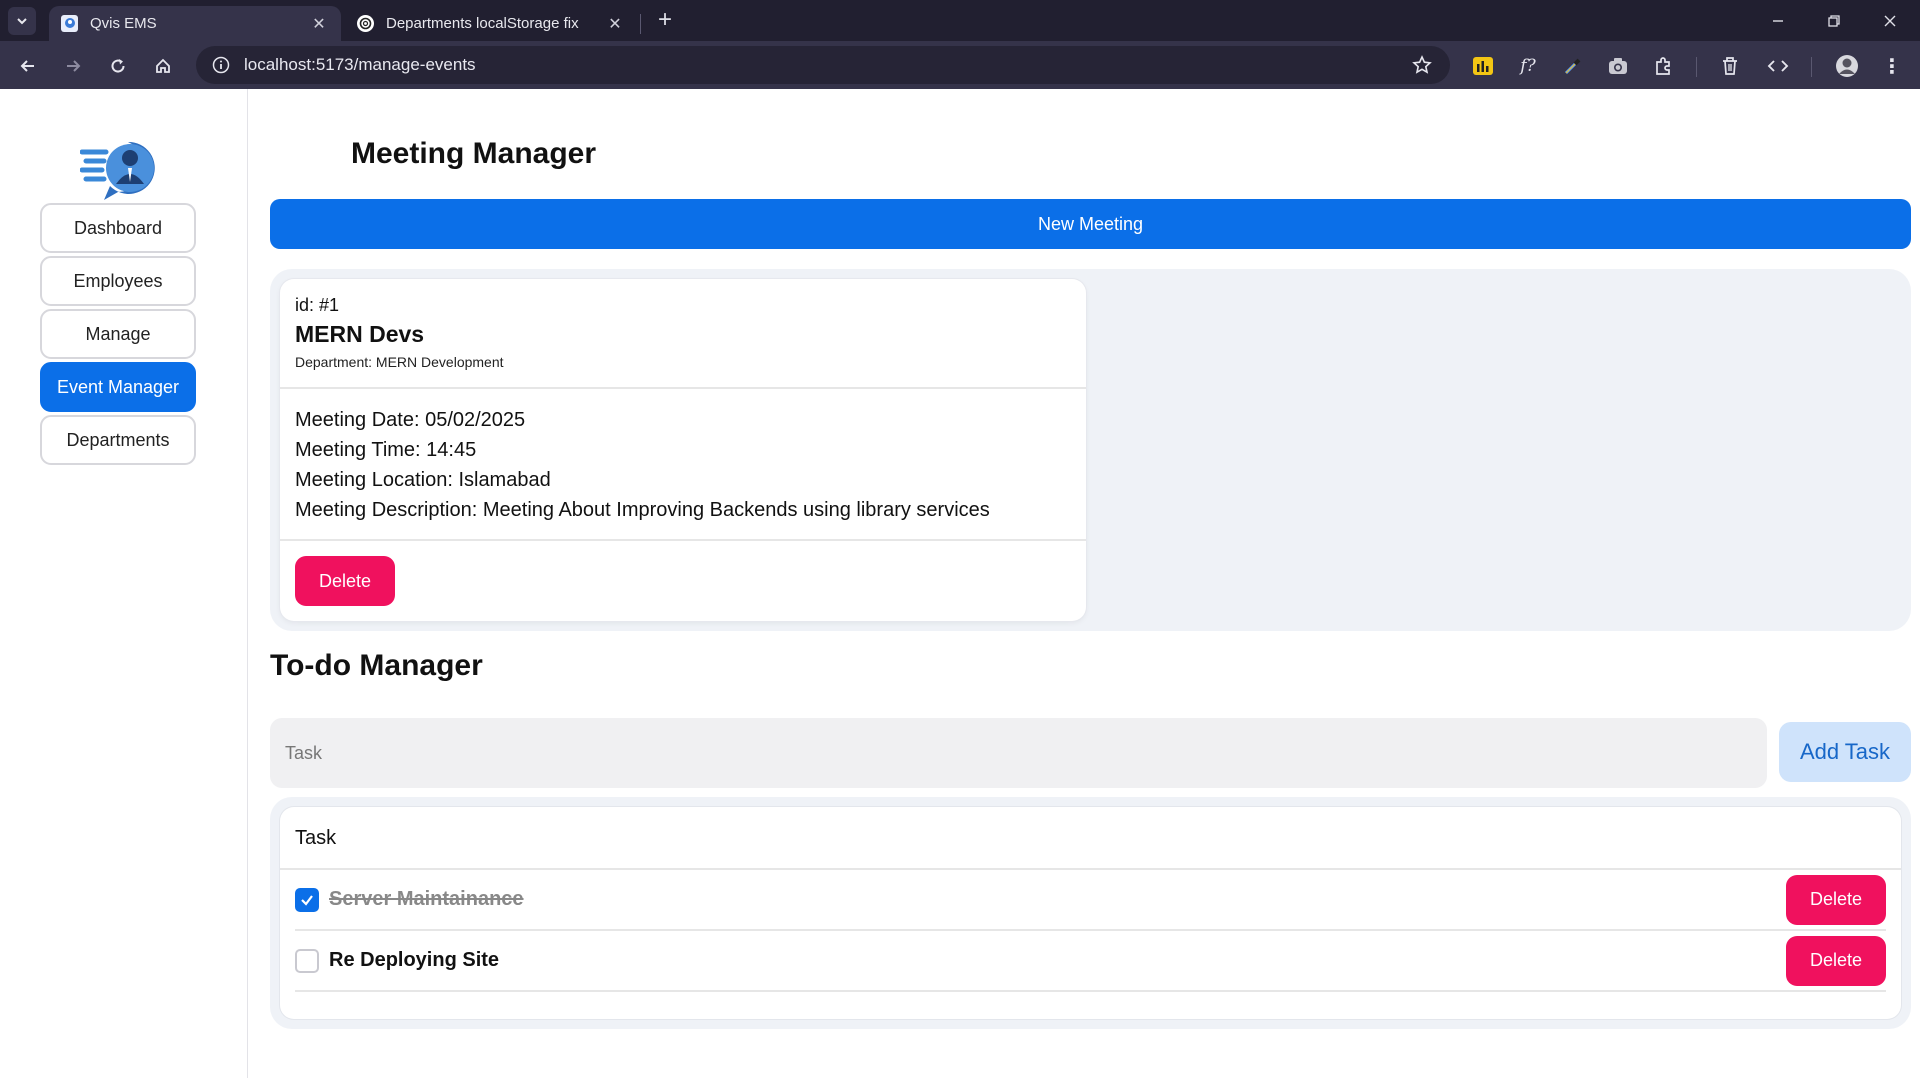  Describe the element at coordinates (376, 665) in the screenshot. I see `todo-section-title: To-do Manager` at that location.